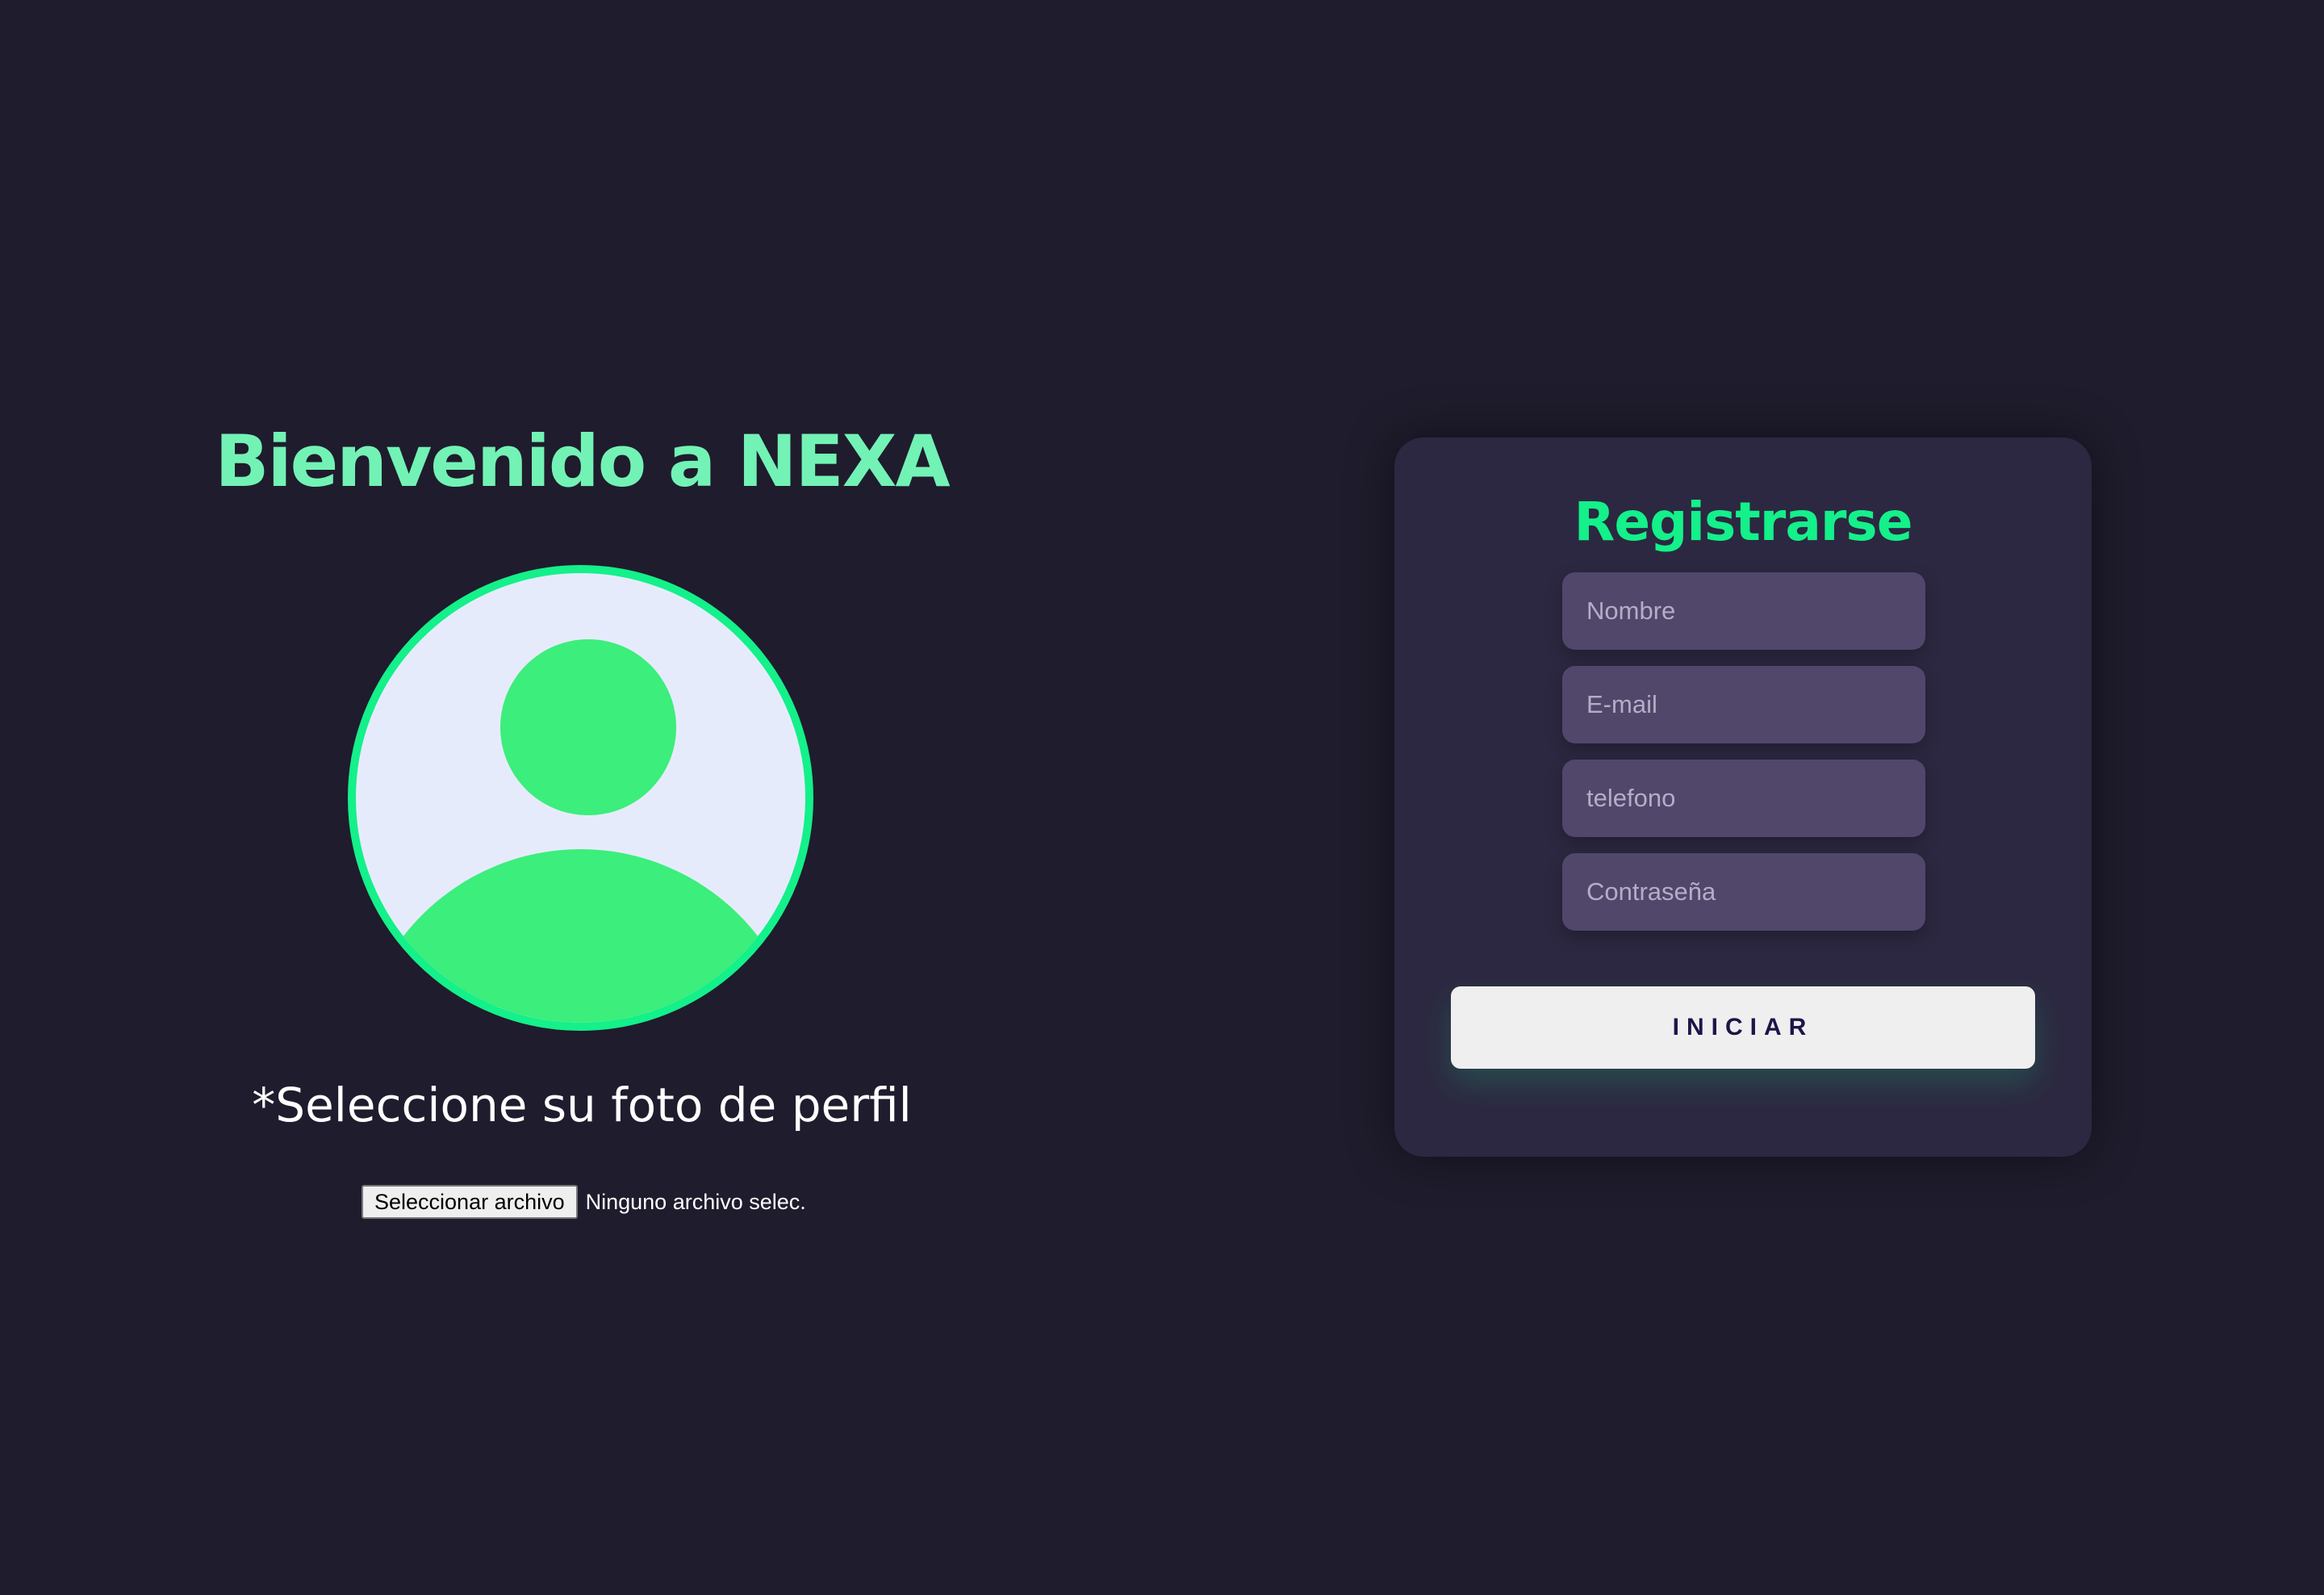 This screenshot has height=1595, width=2324. What do you see at coordinates (580, 936) in the screenshot?
I see `avatar-body-shape` at bounding box center [580, 936].